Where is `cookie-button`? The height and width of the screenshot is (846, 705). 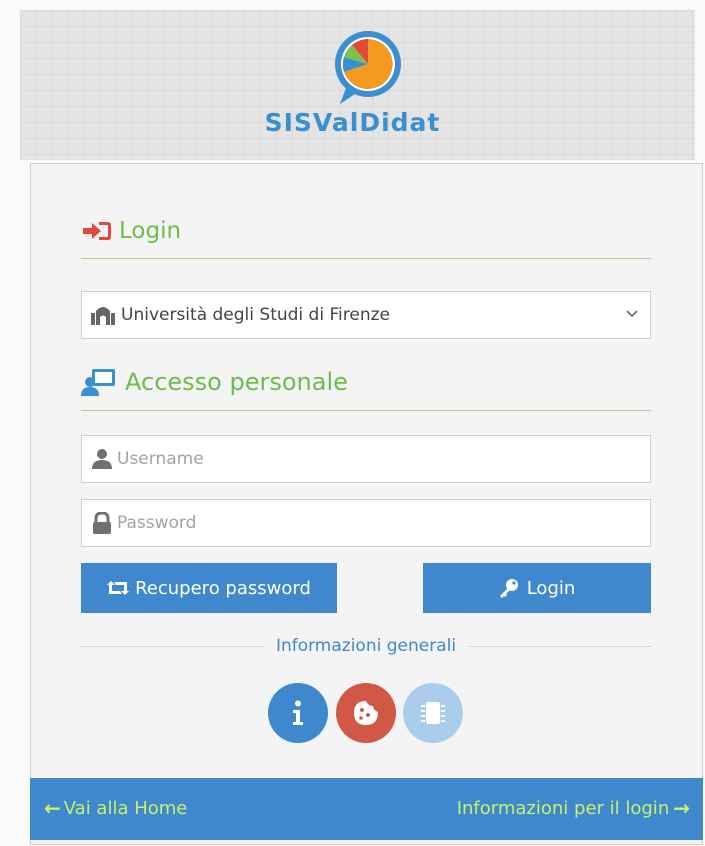 cookie-button is located at coordinates (366, 713).